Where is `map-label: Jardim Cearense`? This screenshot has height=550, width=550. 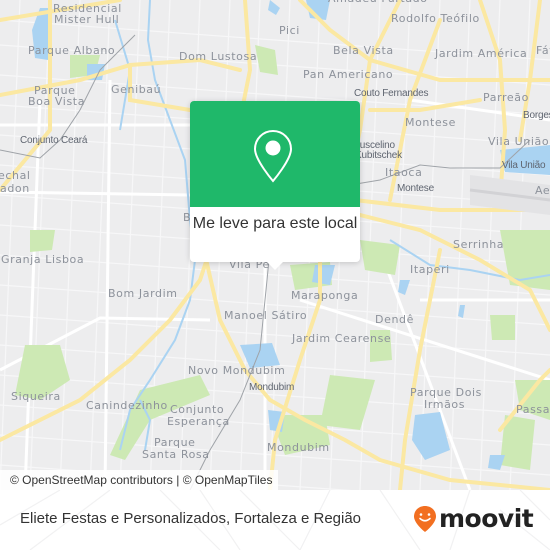
map-label: Jardim Cearense is located at coordinates (342, 338).